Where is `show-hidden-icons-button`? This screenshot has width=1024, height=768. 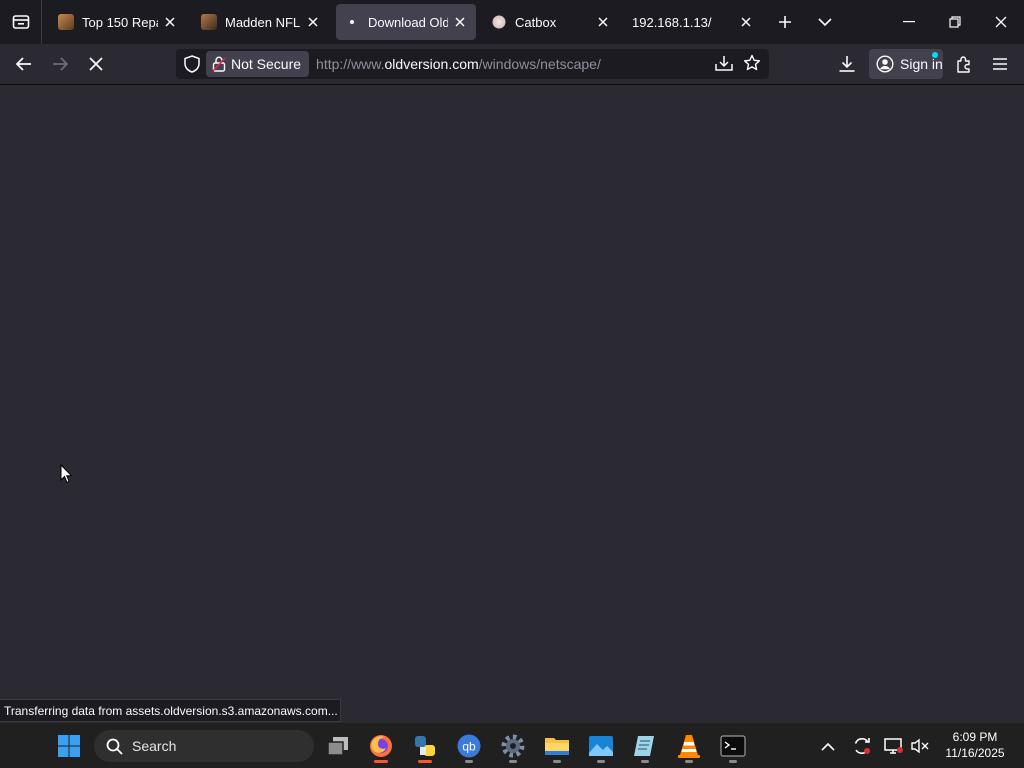 show-hidden-icons-button is located at coordinates (828, 746).